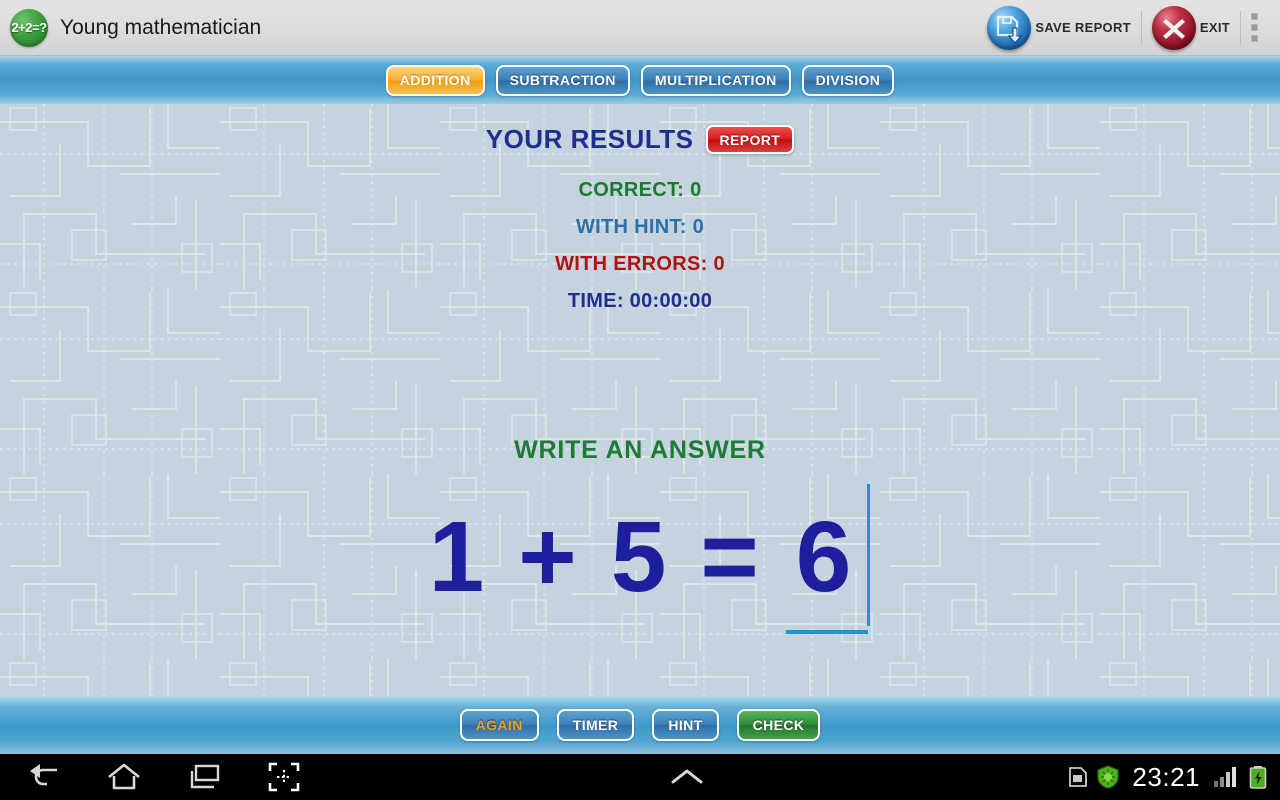  What do you see at coordinates (124, 777) in the screenshot?
I see `home-icon` at bounding box center [124, 777].